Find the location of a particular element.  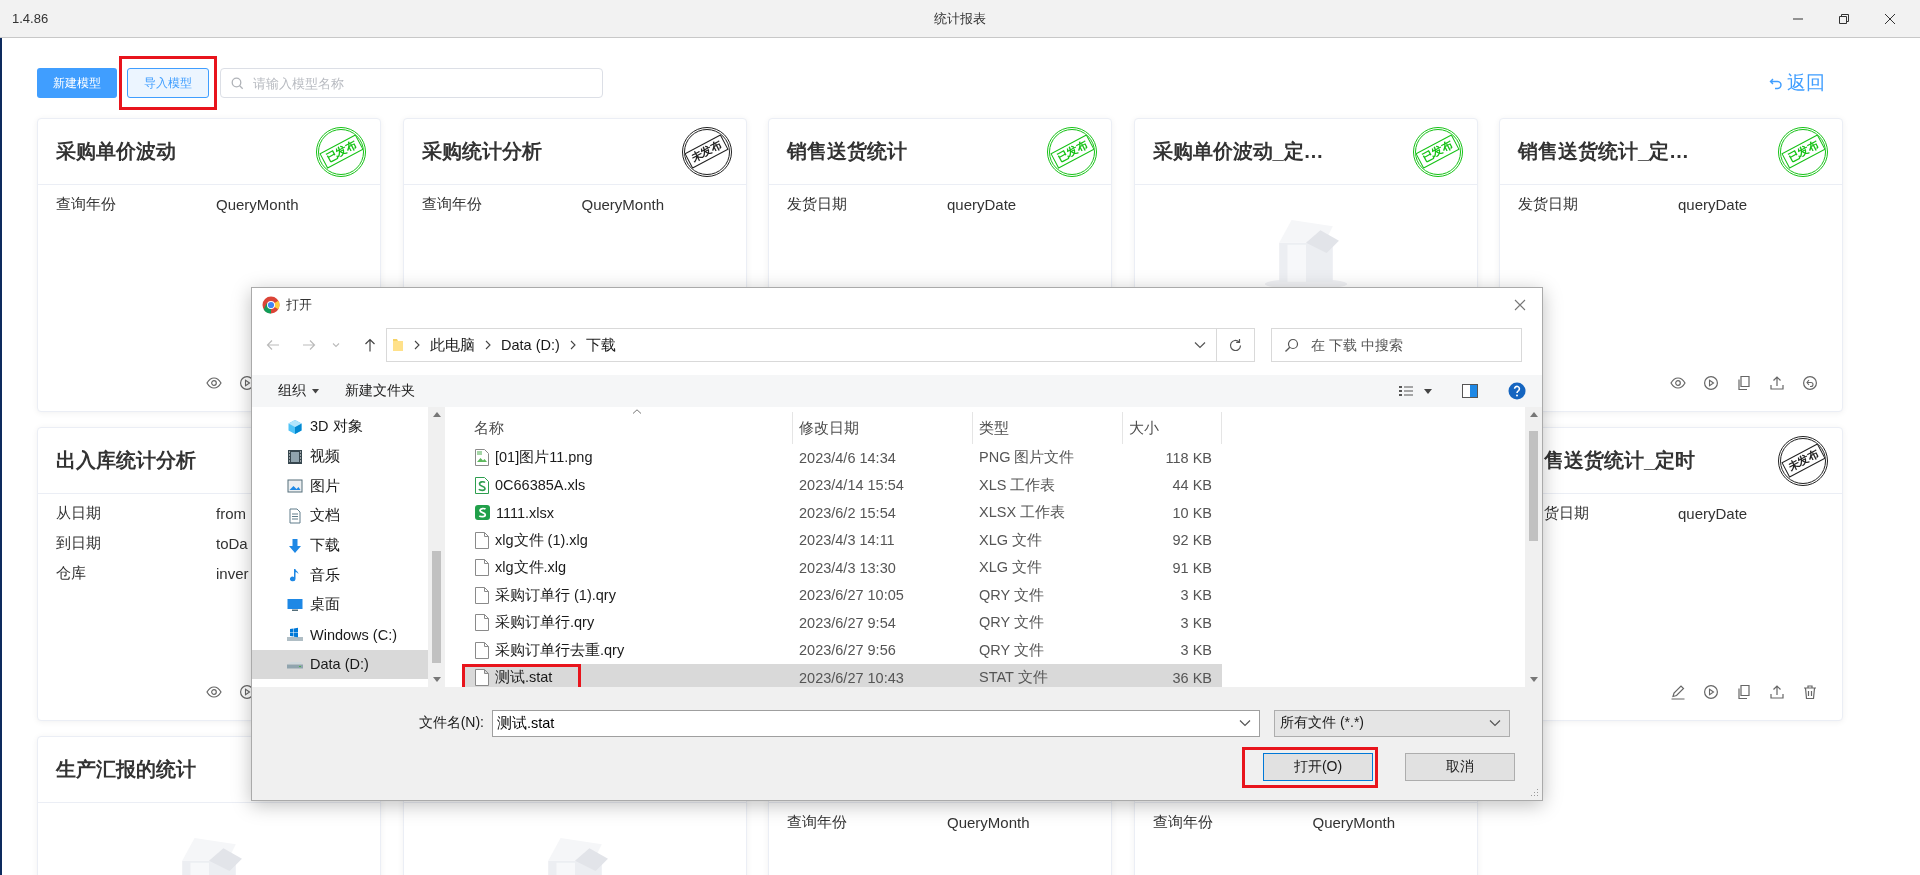

modified-date: 2023/4/3 14:11 is located at coordinates (847, 540).